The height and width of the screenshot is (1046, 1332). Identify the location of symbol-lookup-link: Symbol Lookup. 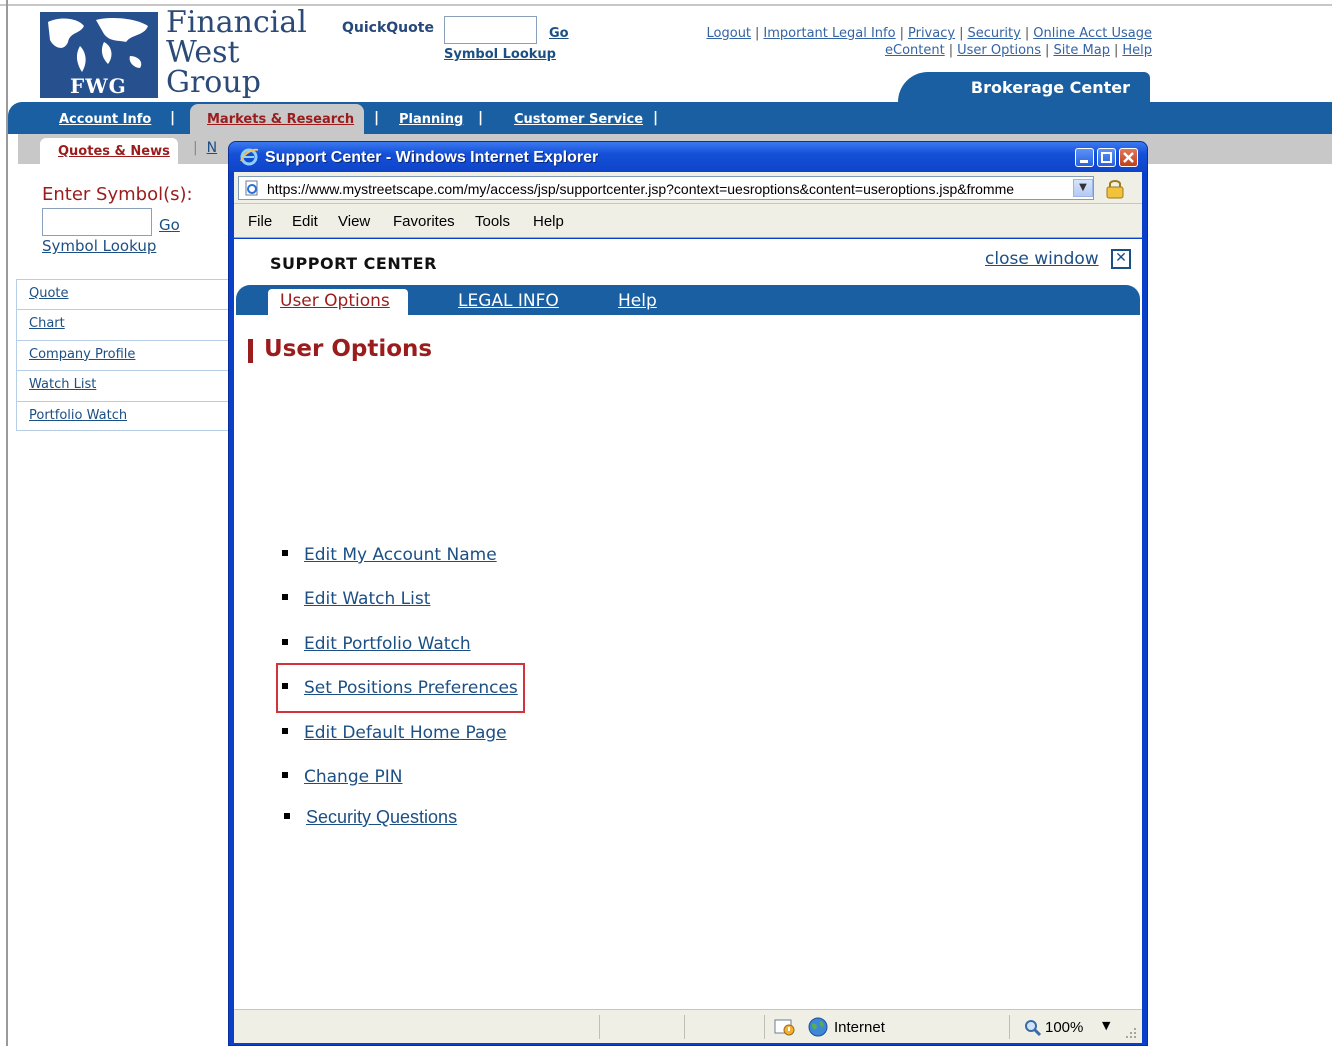
(99, 246).